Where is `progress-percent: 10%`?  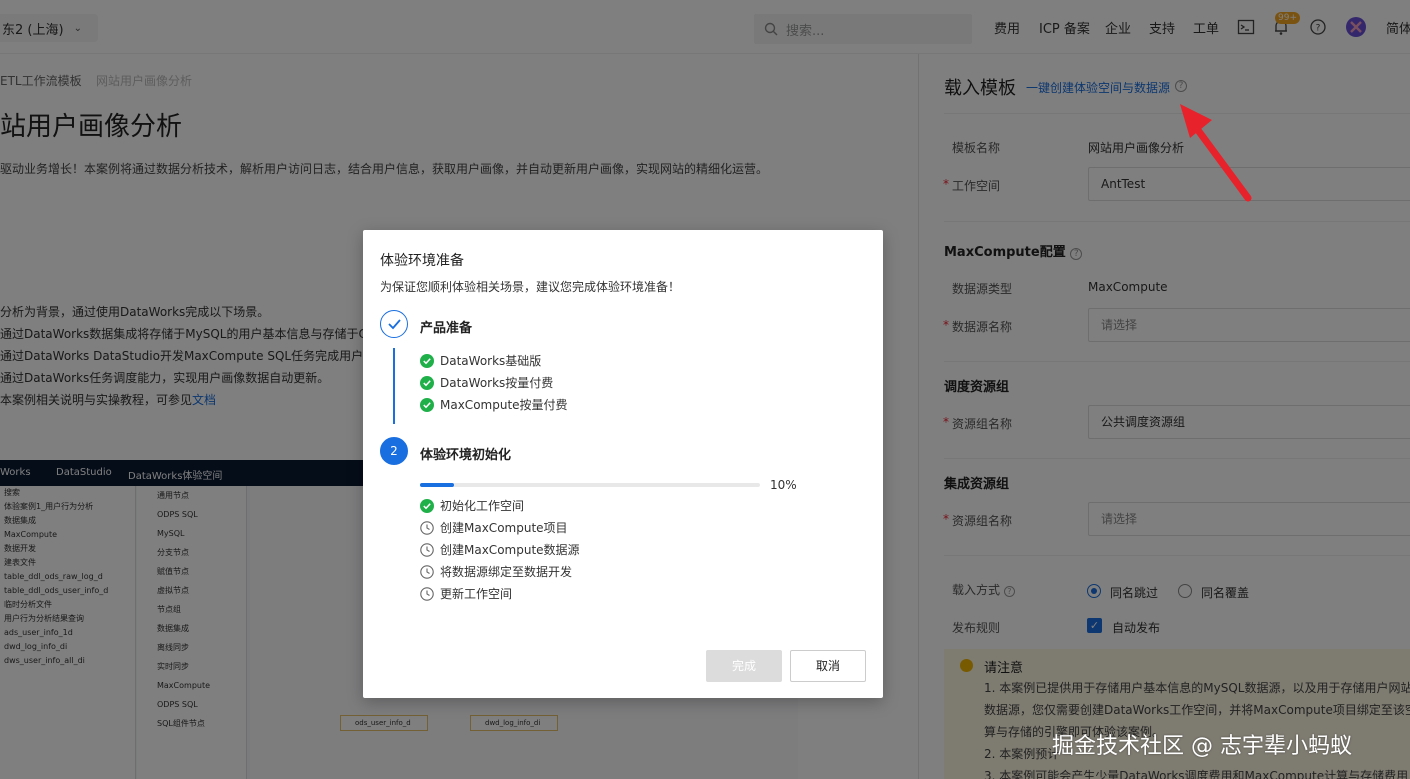 progress-percent: 10% is located at coordinates (783, 485).